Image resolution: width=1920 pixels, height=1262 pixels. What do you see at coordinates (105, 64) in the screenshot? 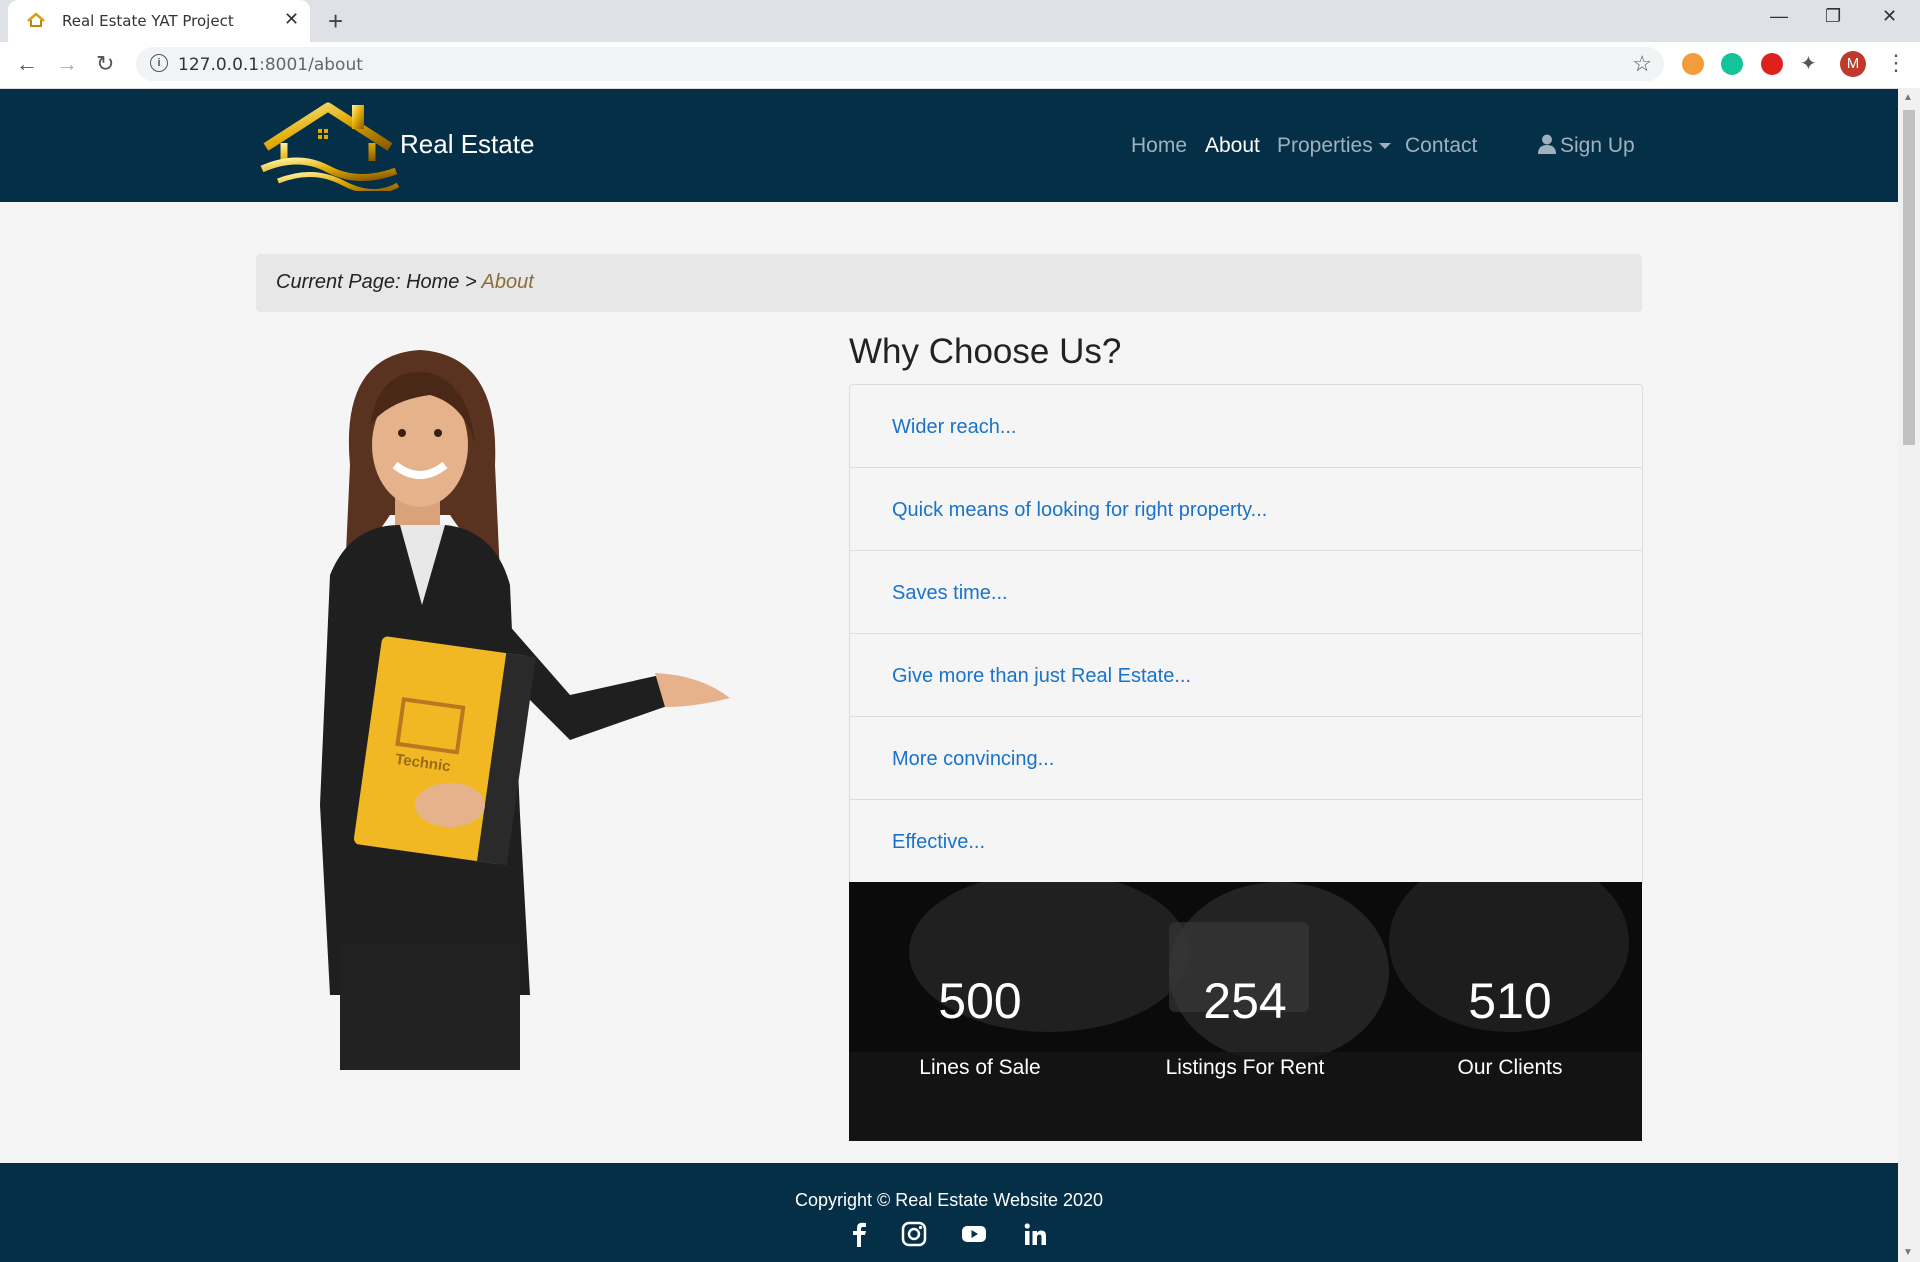
I see `reload-icon: ↻` at bounding box center [105, 64].